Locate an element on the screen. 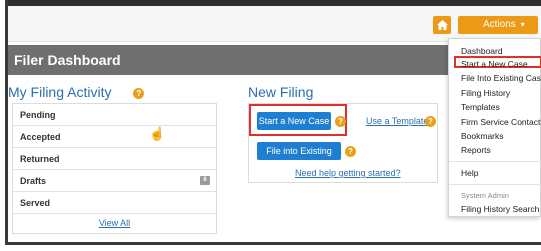  help-getting-started-link: Need help getting started? is located at coordinates (348, 173).